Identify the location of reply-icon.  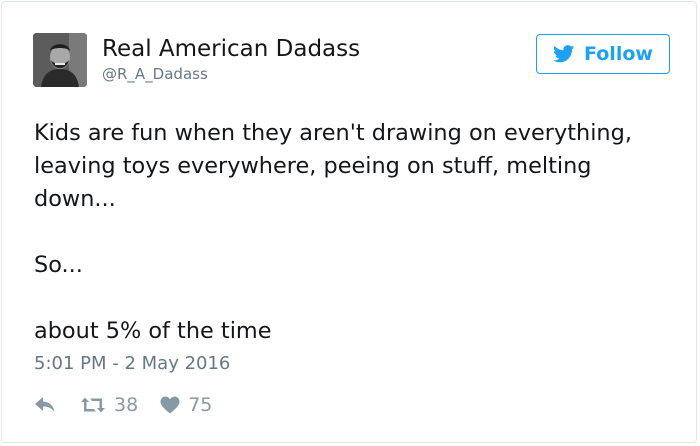
(45, 404).